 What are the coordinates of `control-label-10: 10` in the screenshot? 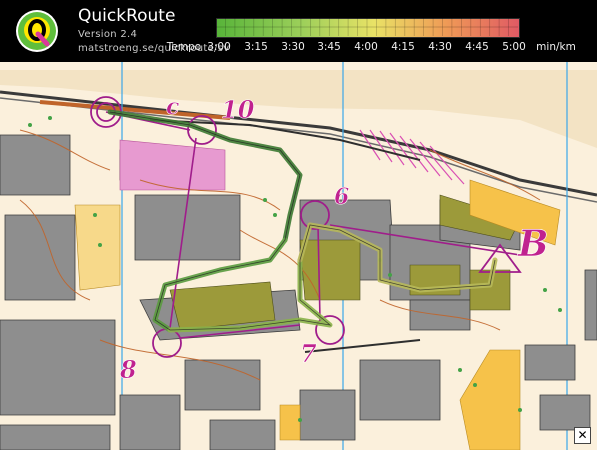 It's located at (238, 109).